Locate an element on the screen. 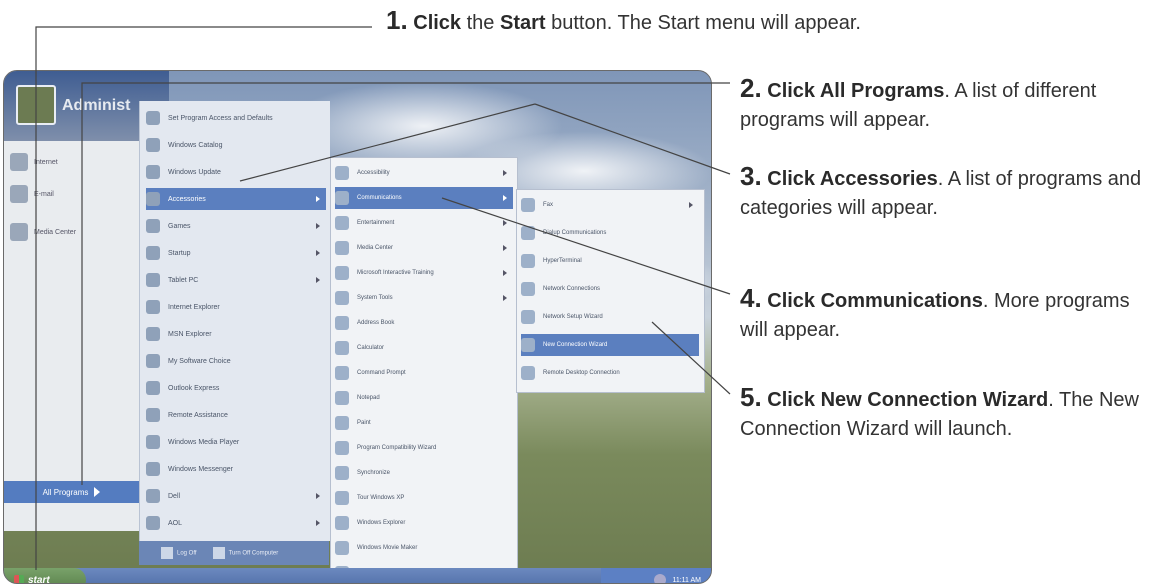  step-number: 1. is located at coordinates (397, 20).